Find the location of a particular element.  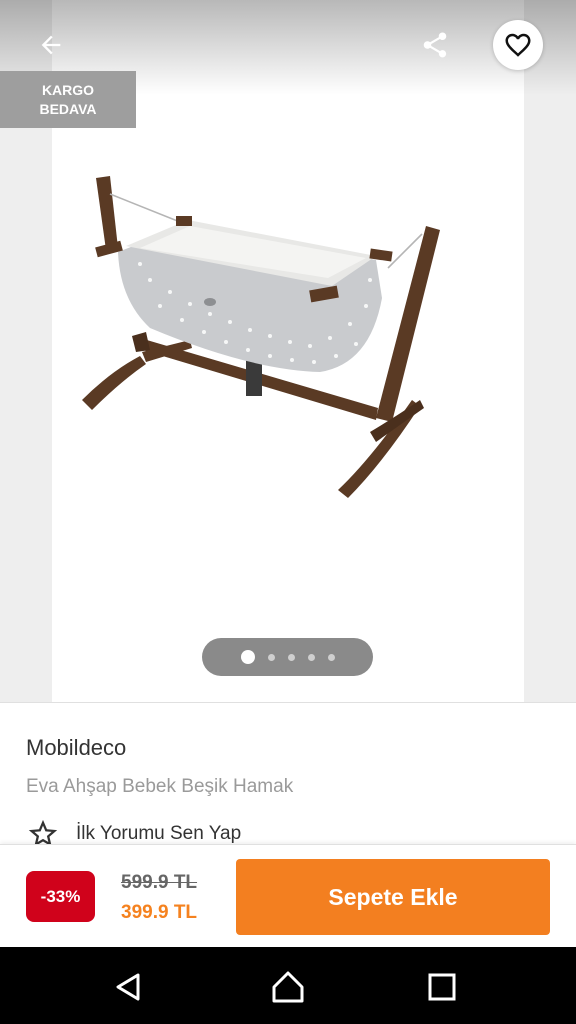

system-nav-bar is located at coordinates (288, 985).